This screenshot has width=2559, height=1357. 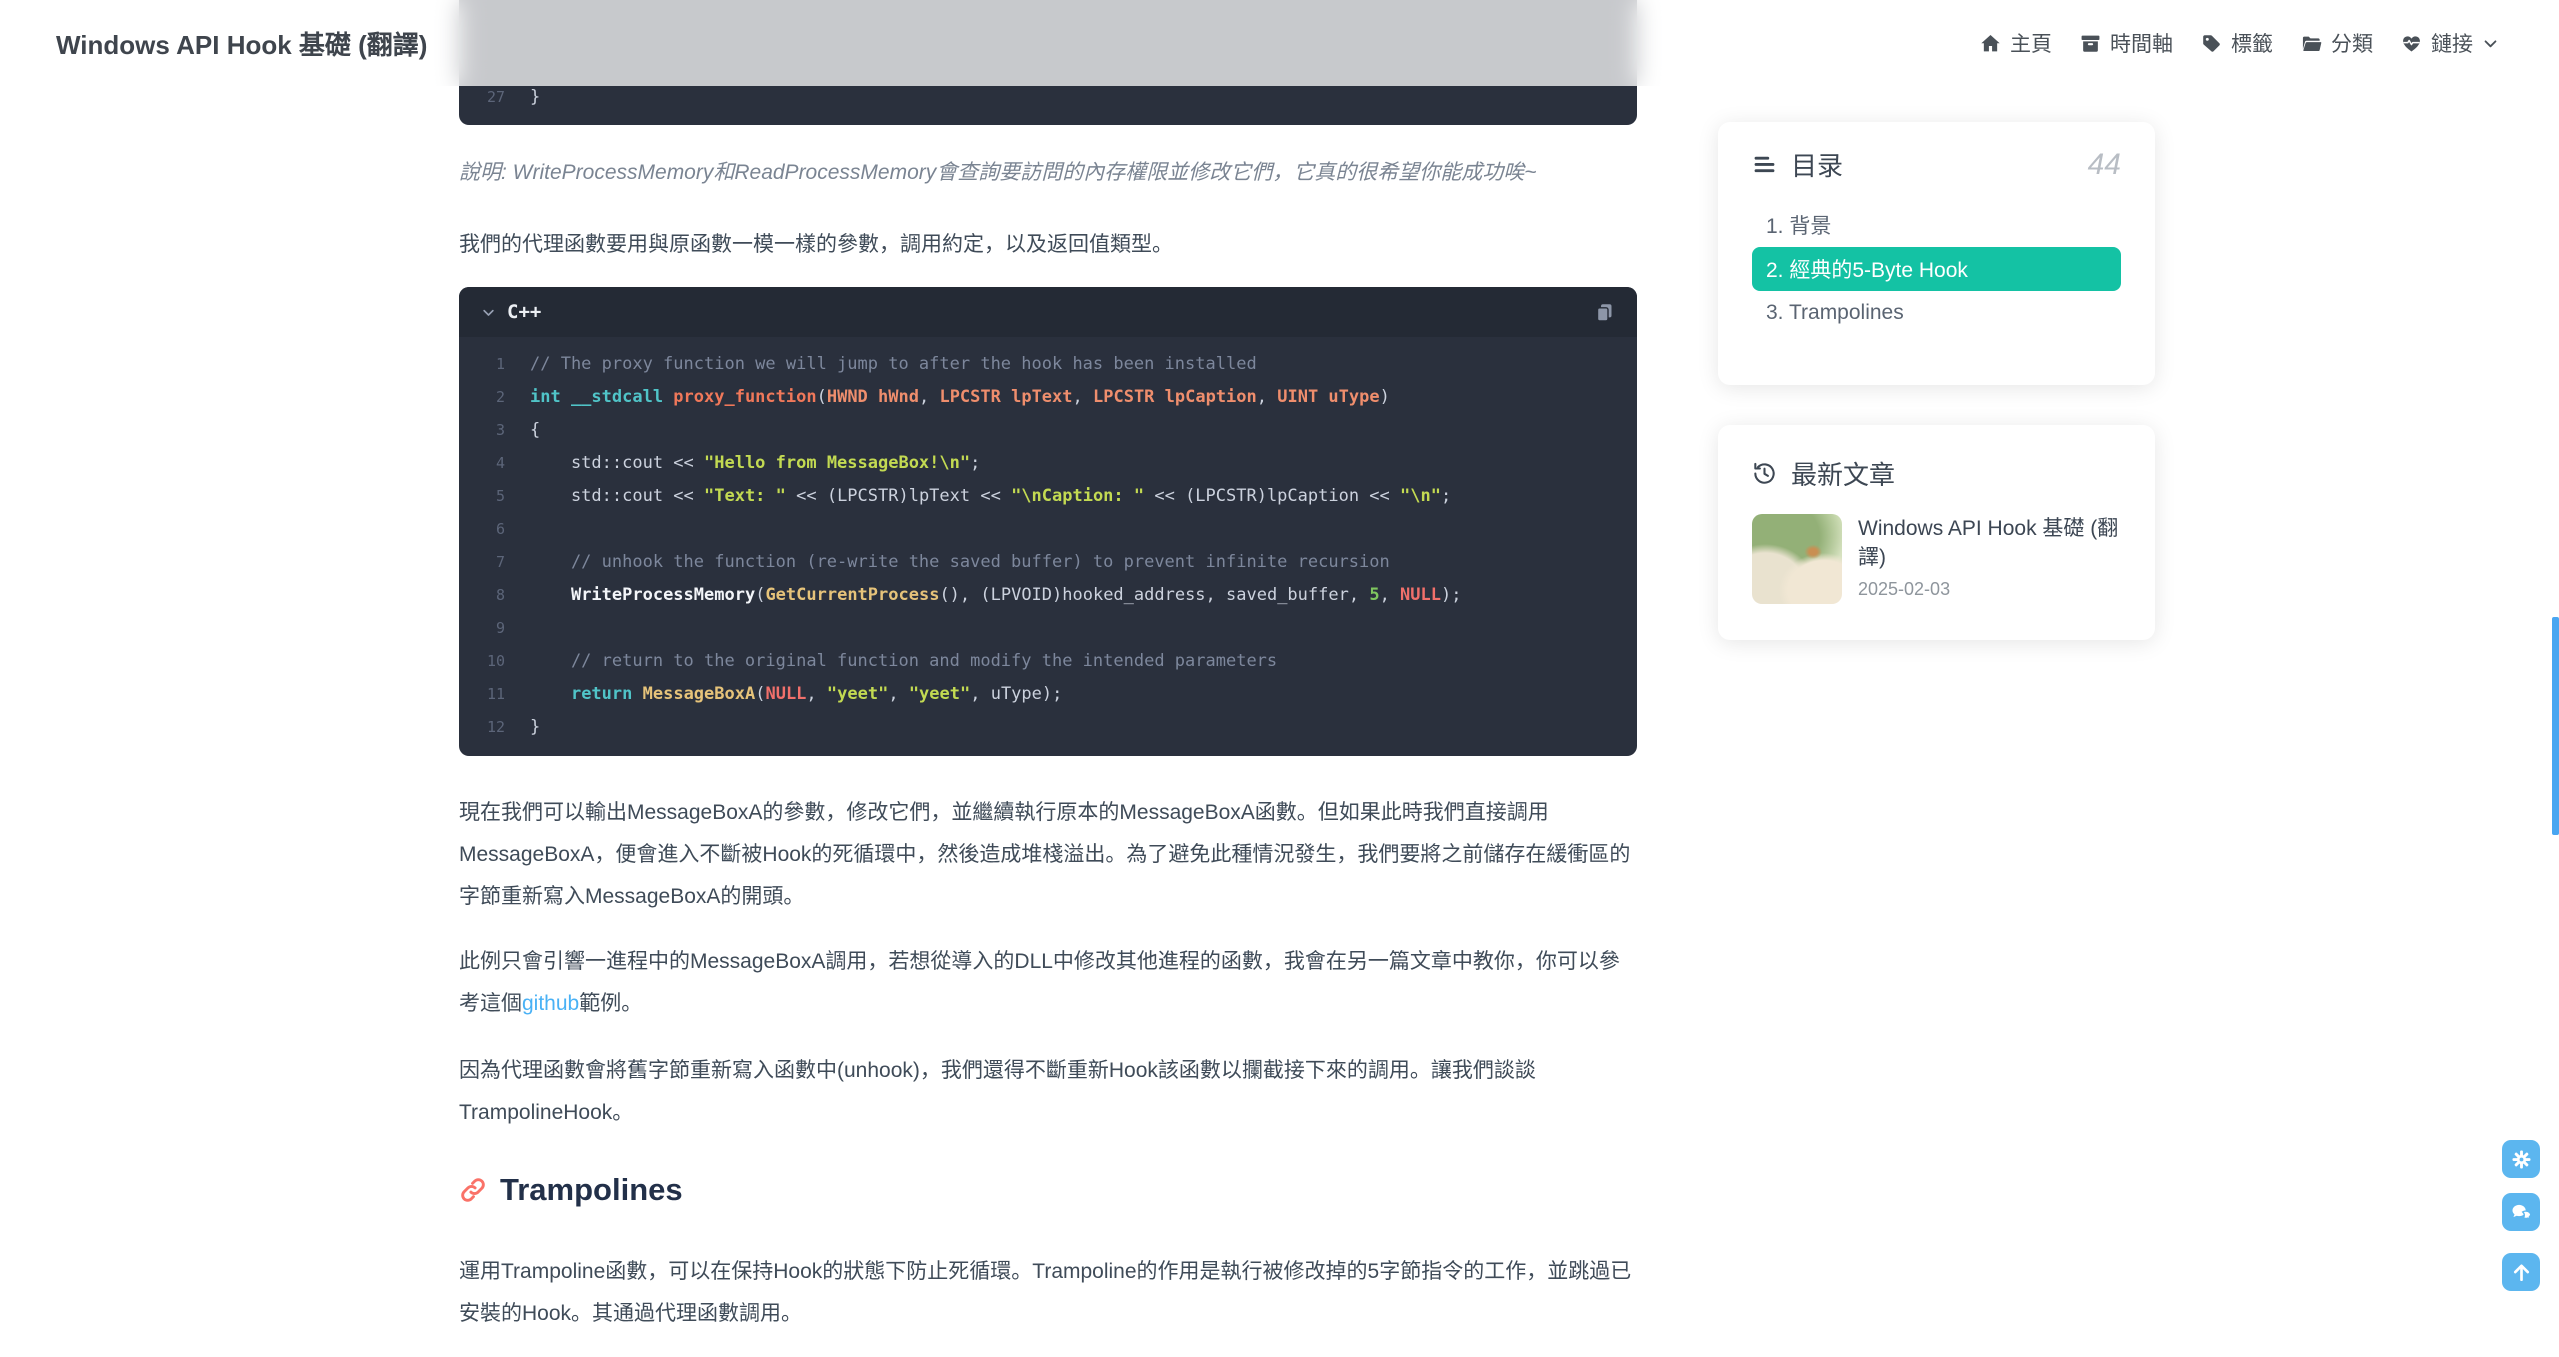 What do you see at coordinates (2311, 43) in the screenshot?
I see `folder-icon` at bounding box center [2311, 43].